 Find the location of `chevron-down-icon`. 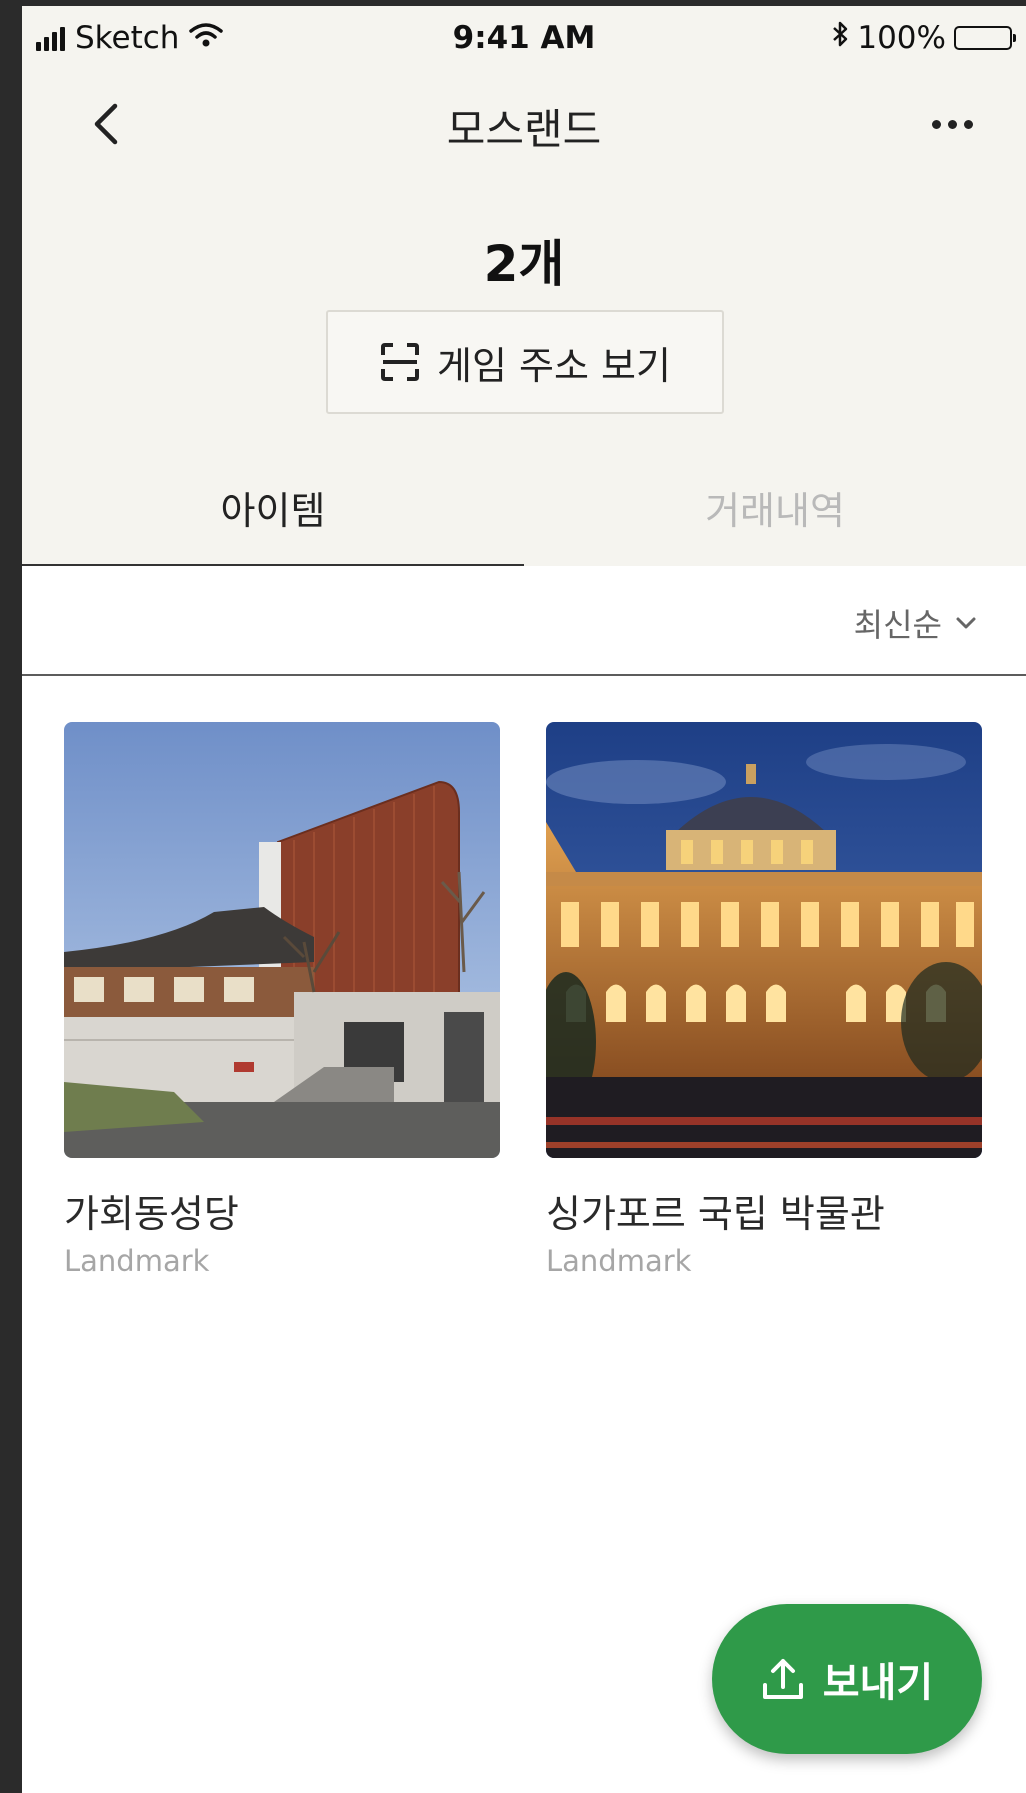

chevron-down-icon is located at coordinates (966, 623).